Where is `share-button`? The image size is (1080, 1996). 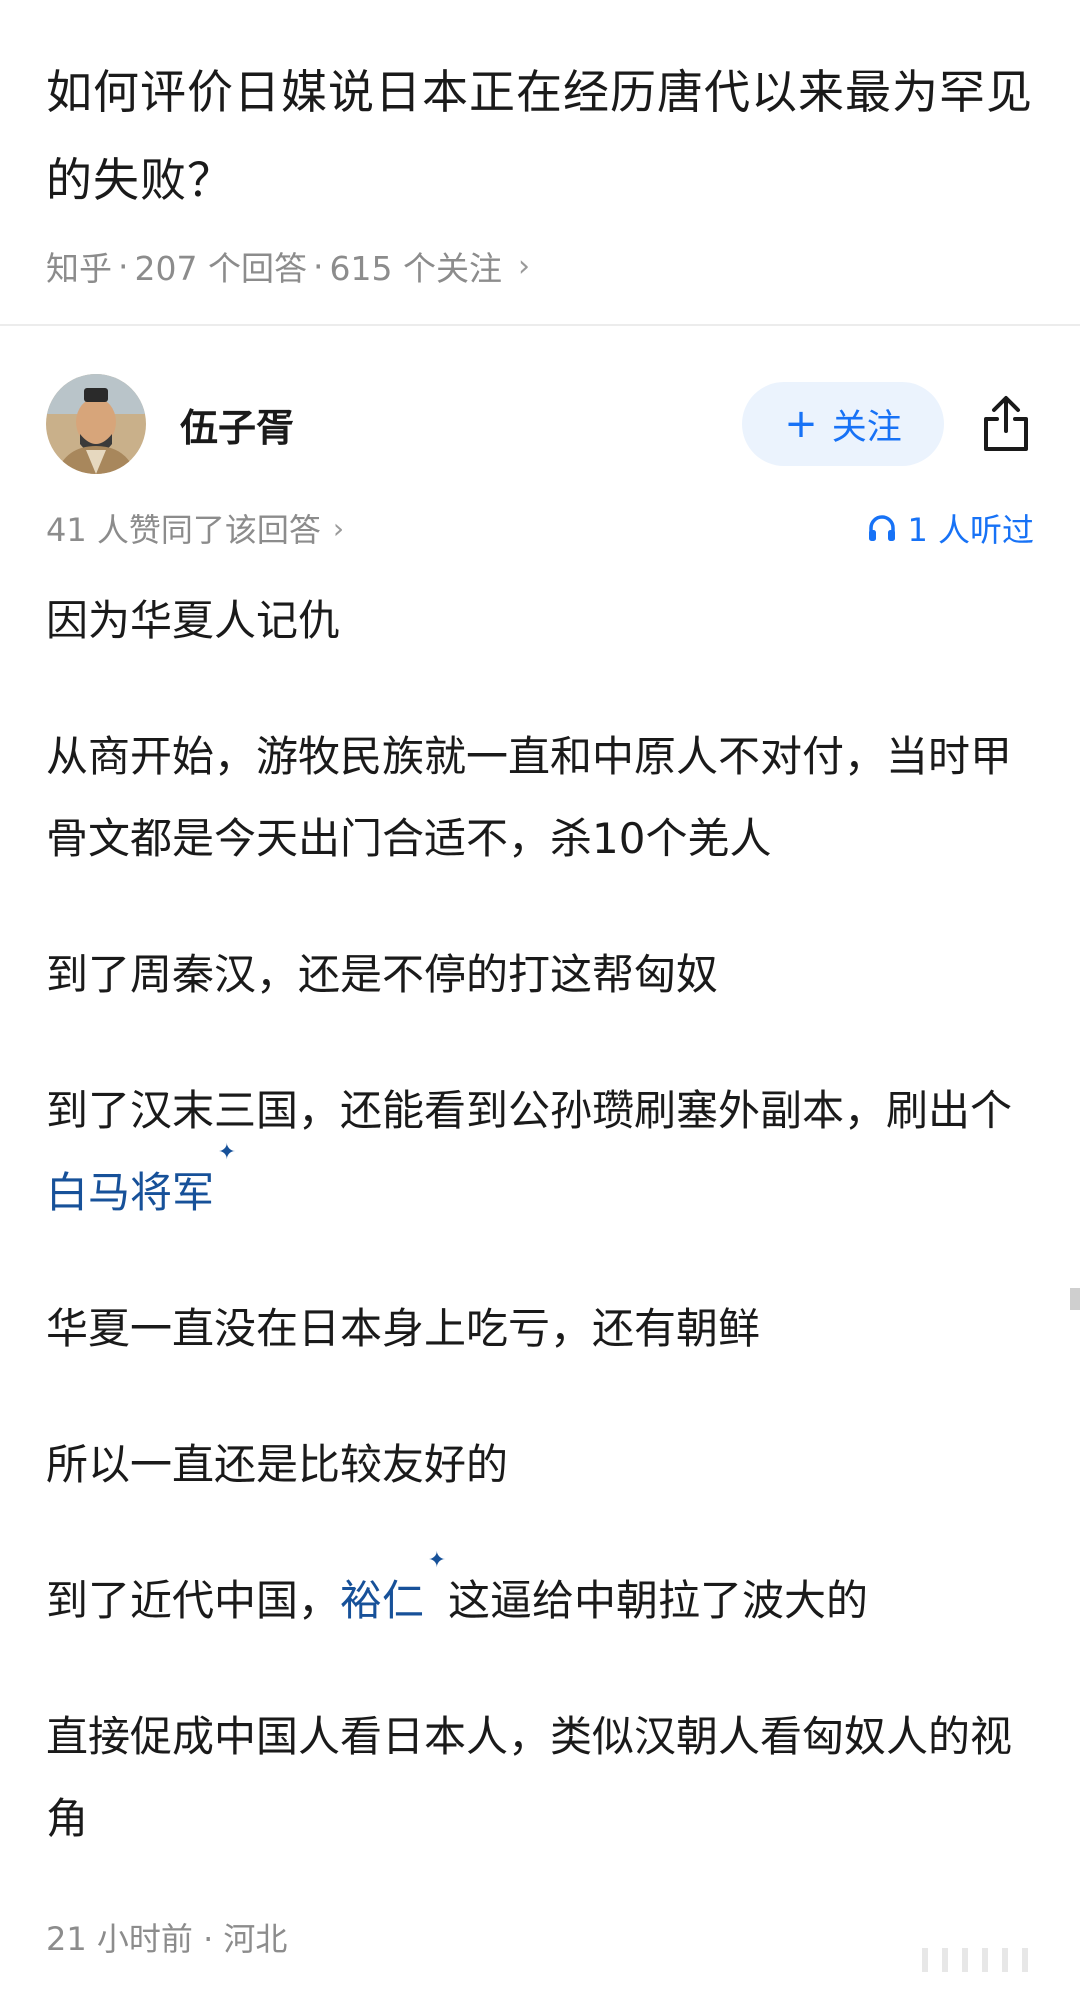
share-button is located at coordinates (1006, 424).